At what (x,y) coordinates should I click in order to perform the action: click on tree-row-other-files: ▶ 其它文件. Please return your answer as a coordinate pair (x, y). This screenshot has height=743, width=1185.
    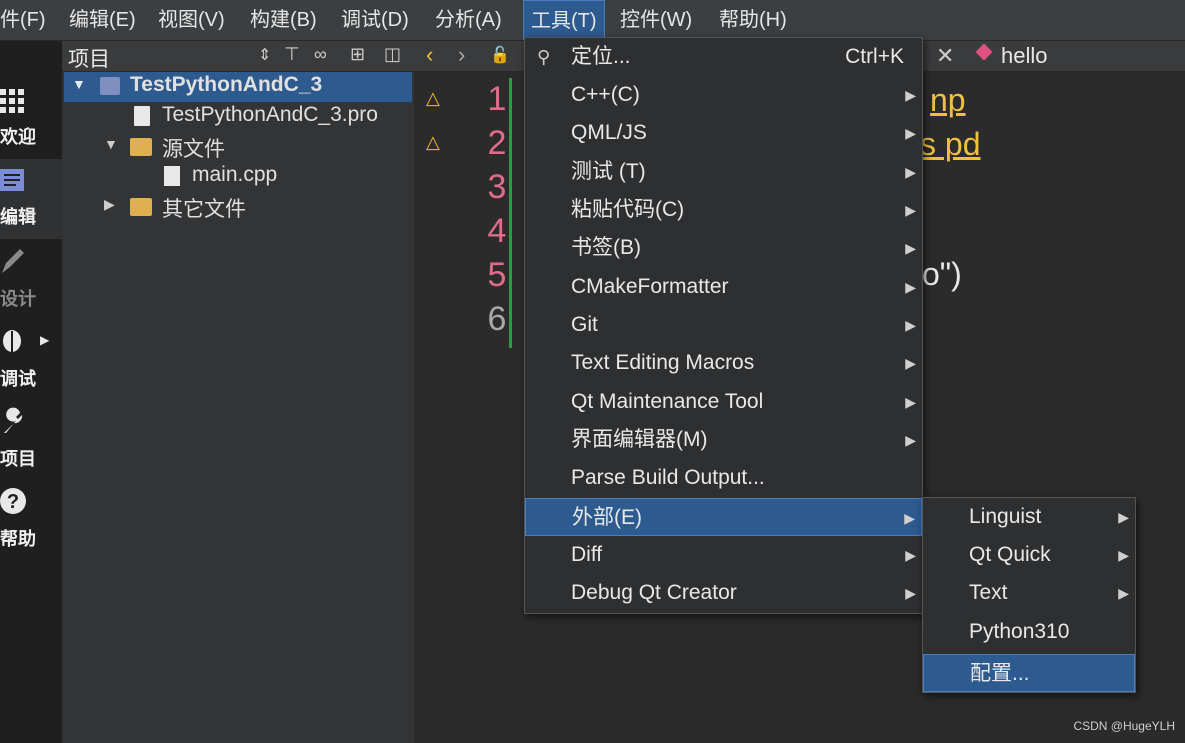
    Looking at the image, I should click on (238, 207).